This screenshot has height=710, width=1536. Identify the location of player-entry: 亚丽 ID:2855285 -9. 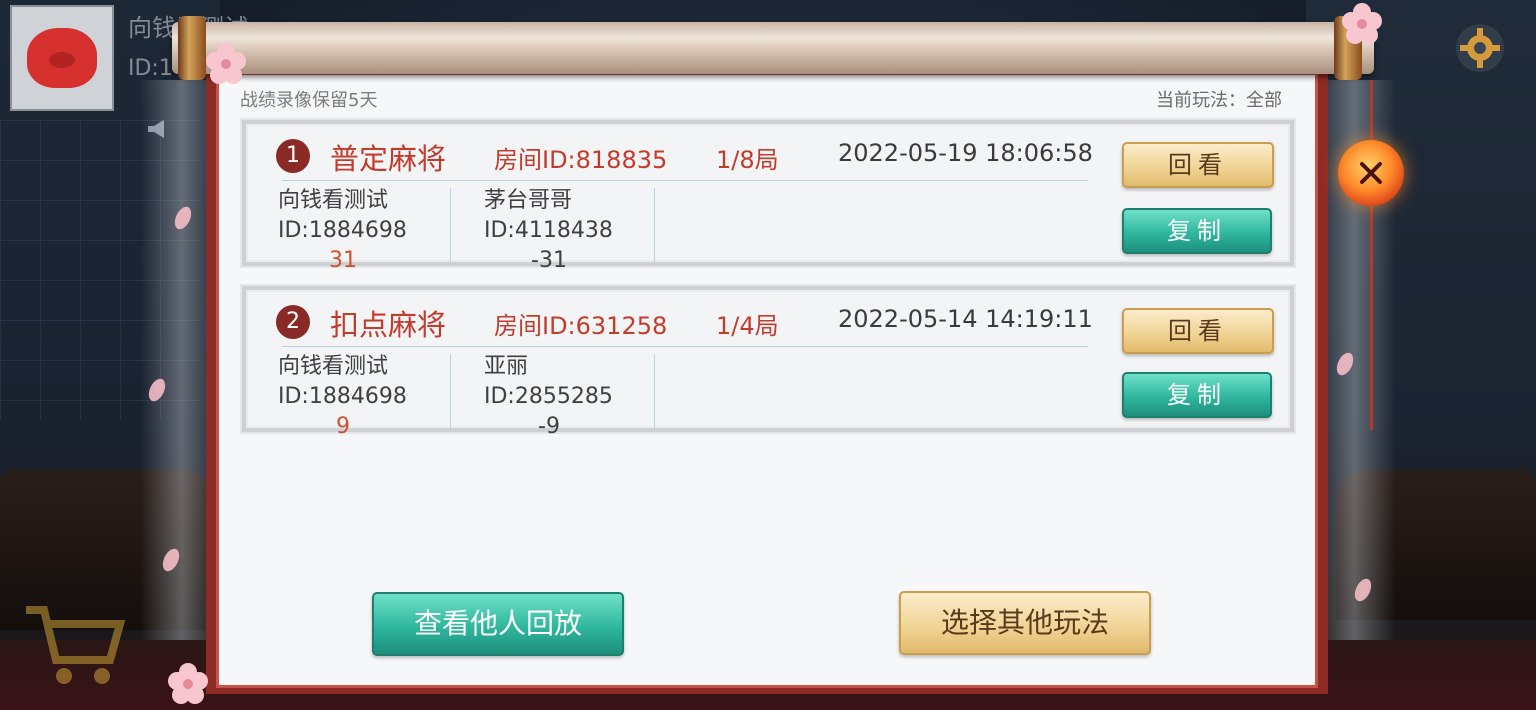
(574, 397).